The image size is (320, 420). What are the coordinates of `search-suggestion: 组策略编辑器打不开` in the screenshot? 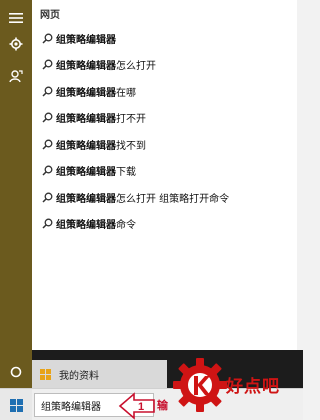 It's located at (164, 118).